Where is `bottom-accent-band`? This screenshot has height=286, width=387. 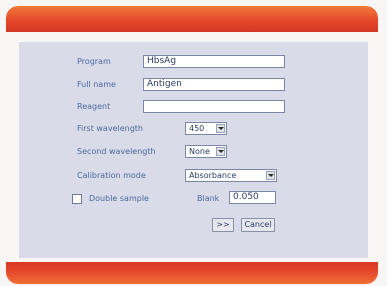 bottom-accent-band is located at coordinates (192, 273).